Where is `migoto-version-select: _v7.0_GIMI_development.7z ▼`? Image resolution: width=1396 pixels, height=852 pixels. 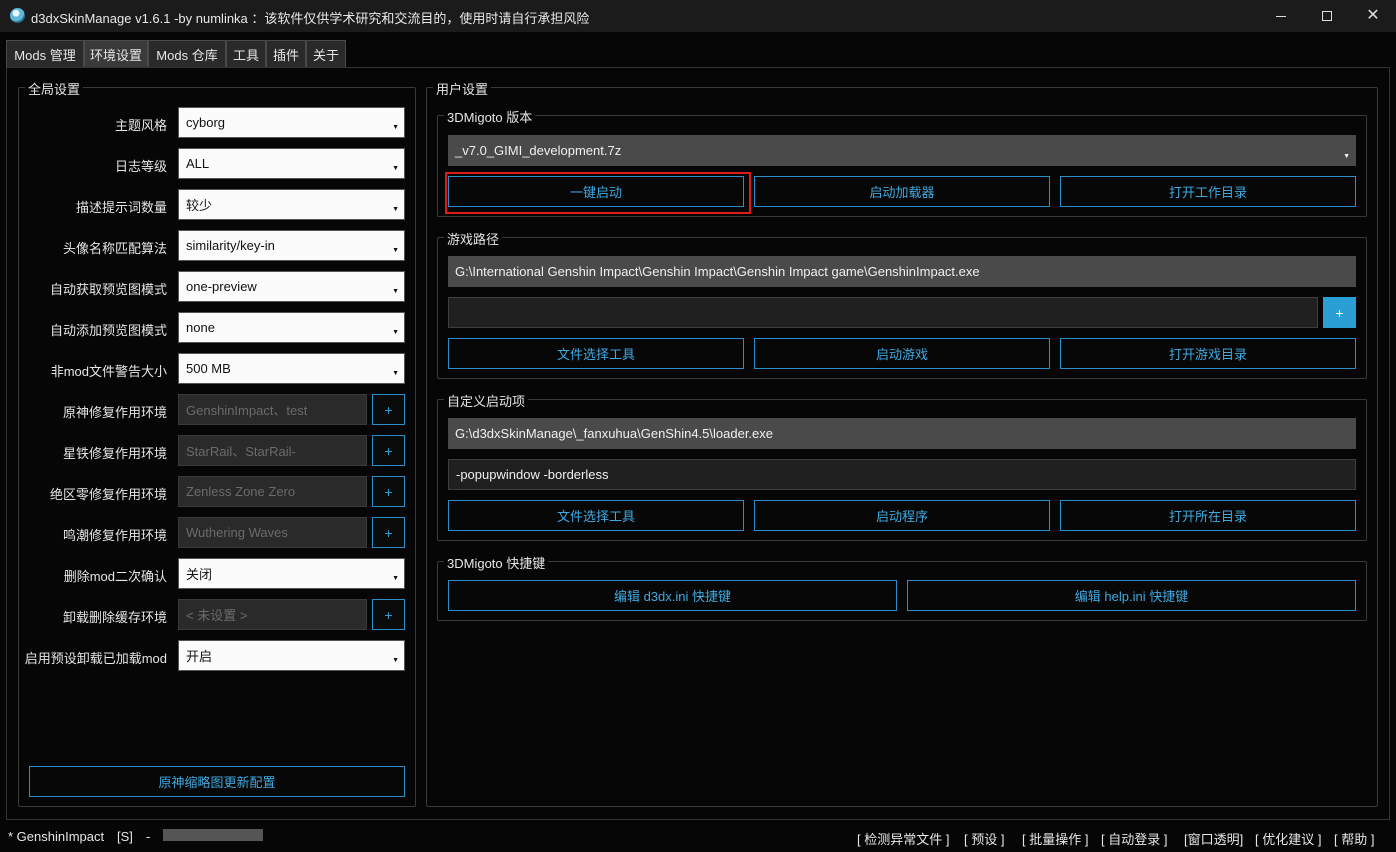
migoto-version-select: _v7.0_GIMI_development.7z ▼ is located at coordinates (902, 150).